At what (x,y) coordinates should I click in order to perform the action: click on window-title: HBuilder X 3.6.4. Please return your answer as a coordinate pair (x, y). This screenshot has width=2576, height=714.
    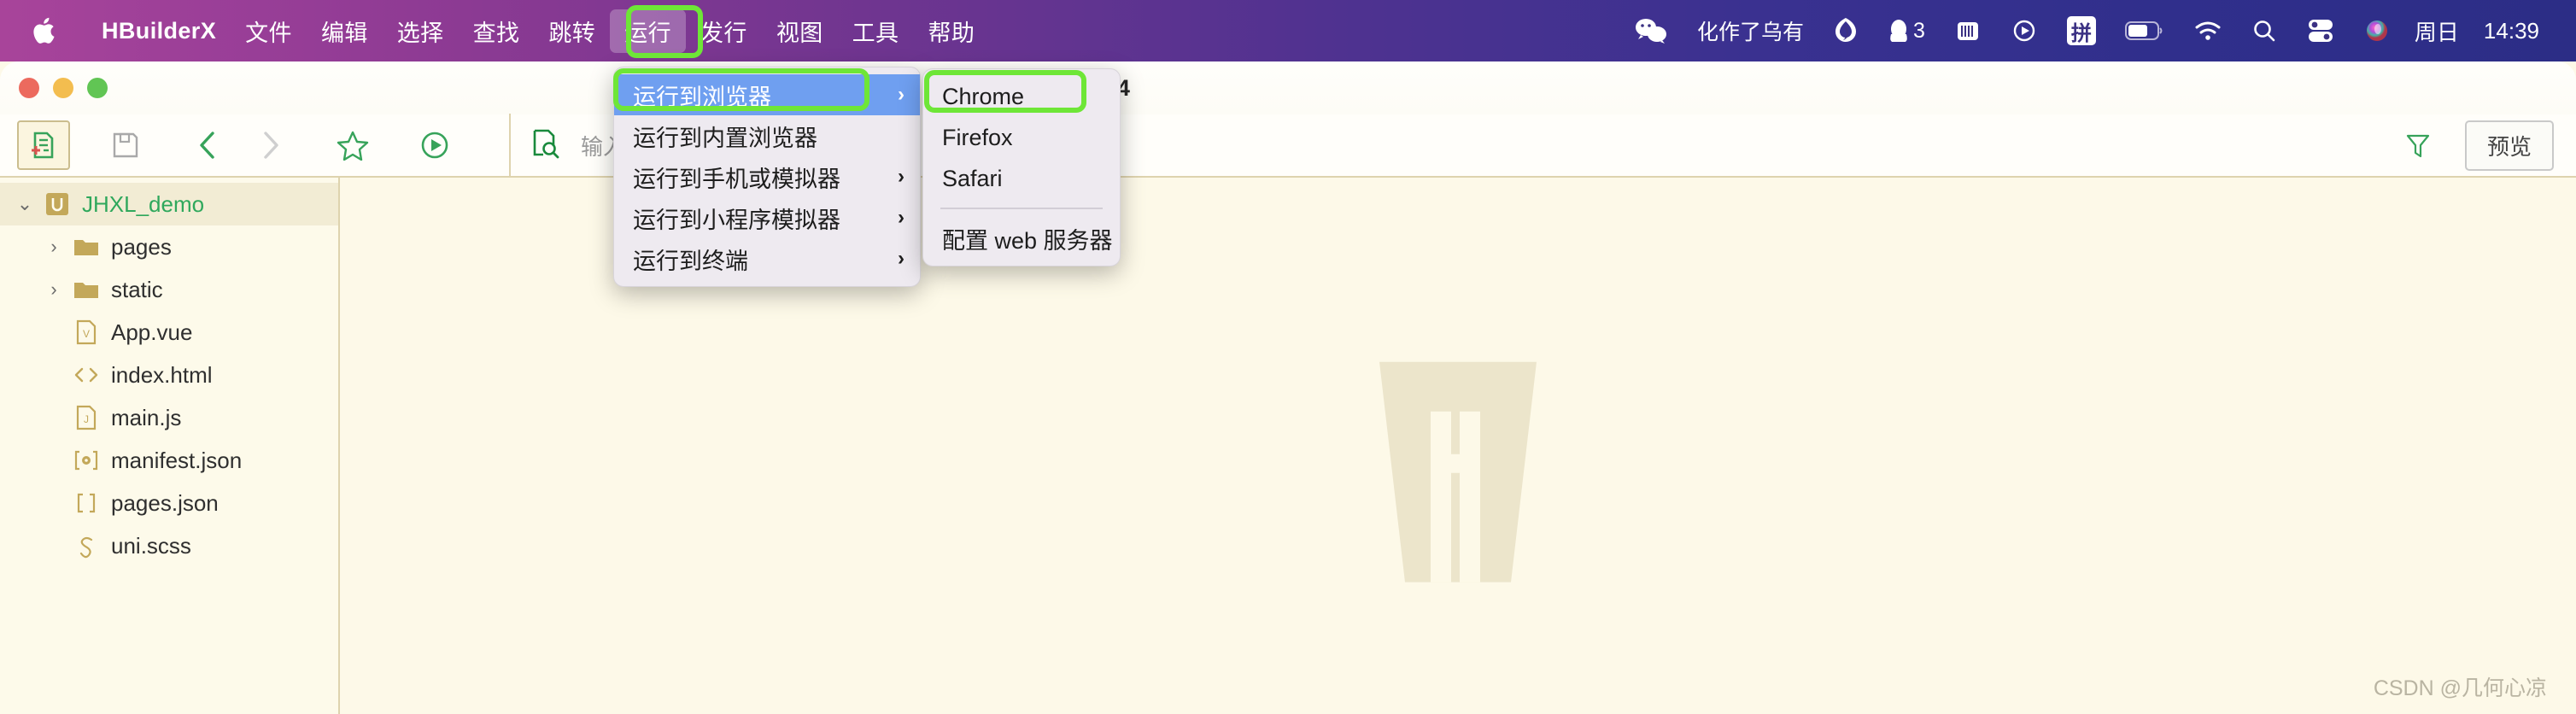
    Looking at the image, I should click on (1288, 87).